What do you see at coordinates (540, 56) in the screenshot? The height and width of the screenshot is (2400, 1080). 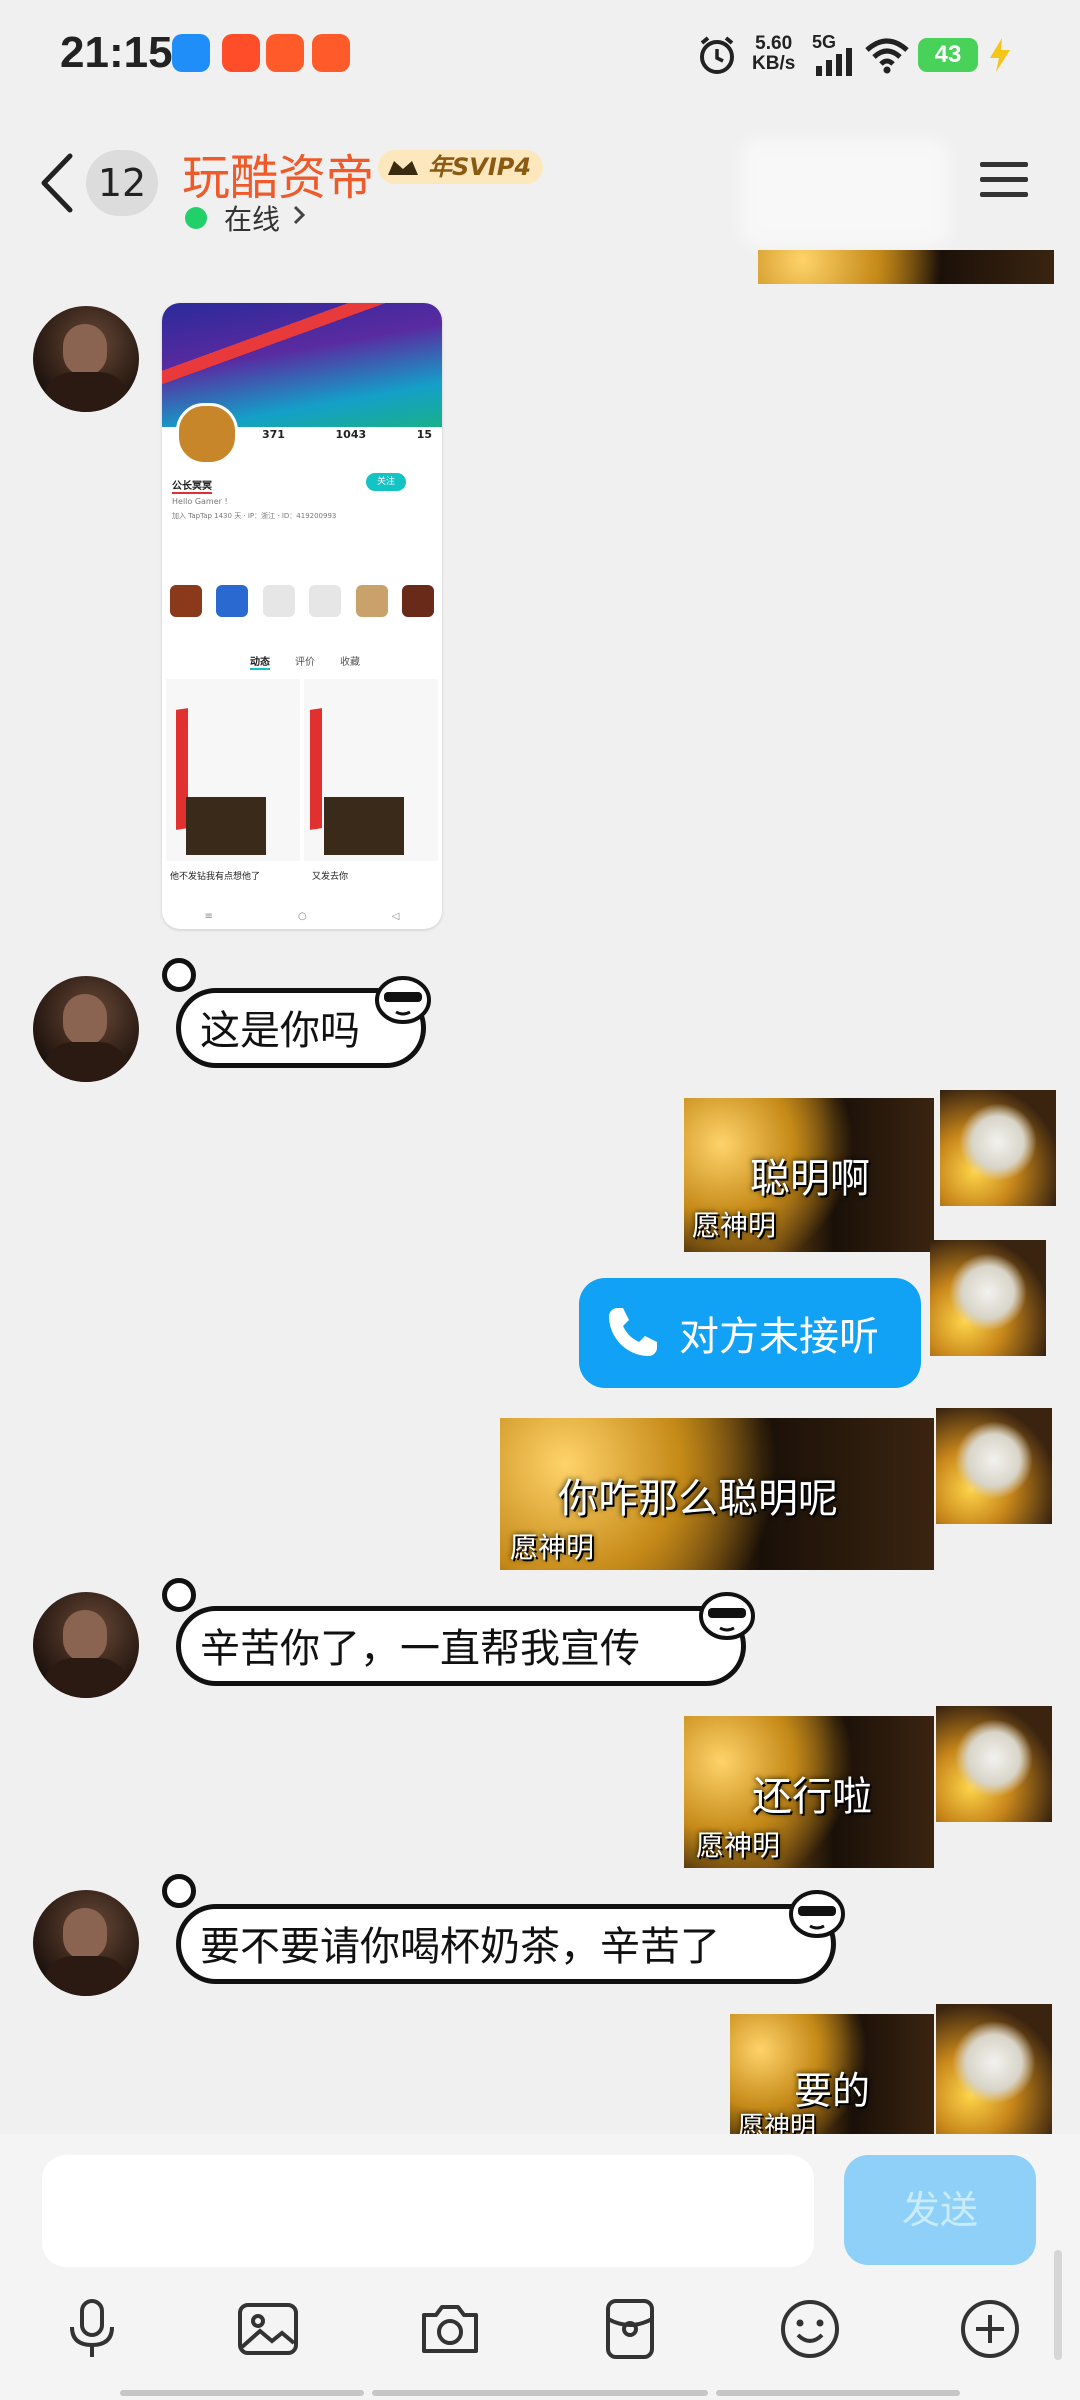 I see `status-bar: 21:15 5.60 KB/s 5G 43` at bounding box center [540, 56].